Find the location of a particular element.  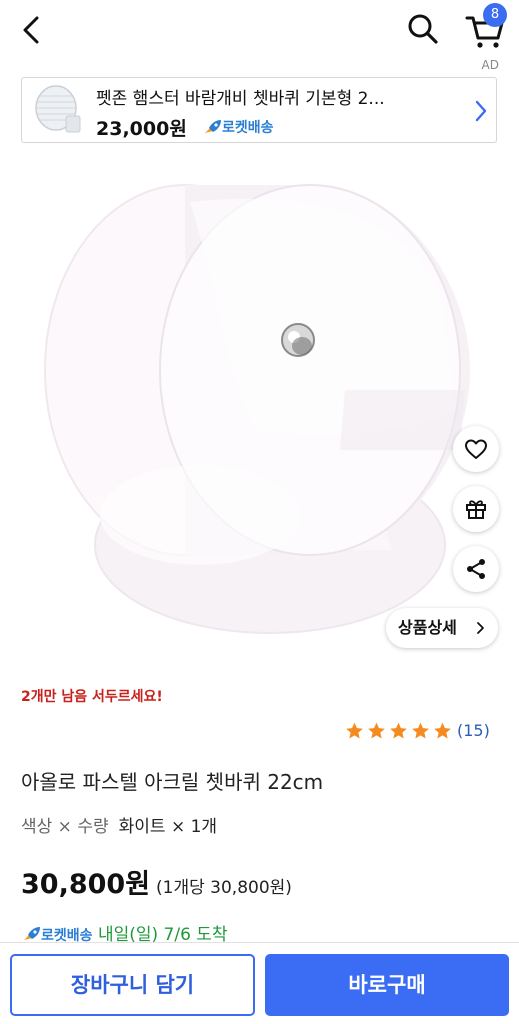

rating: (15) is located at coordinates (417, 731).